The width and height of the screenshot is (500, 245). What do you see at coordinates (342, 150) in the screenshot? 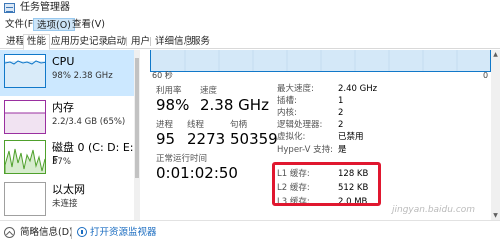
I see `spec-value: 是` at bounding box center [342, 150].